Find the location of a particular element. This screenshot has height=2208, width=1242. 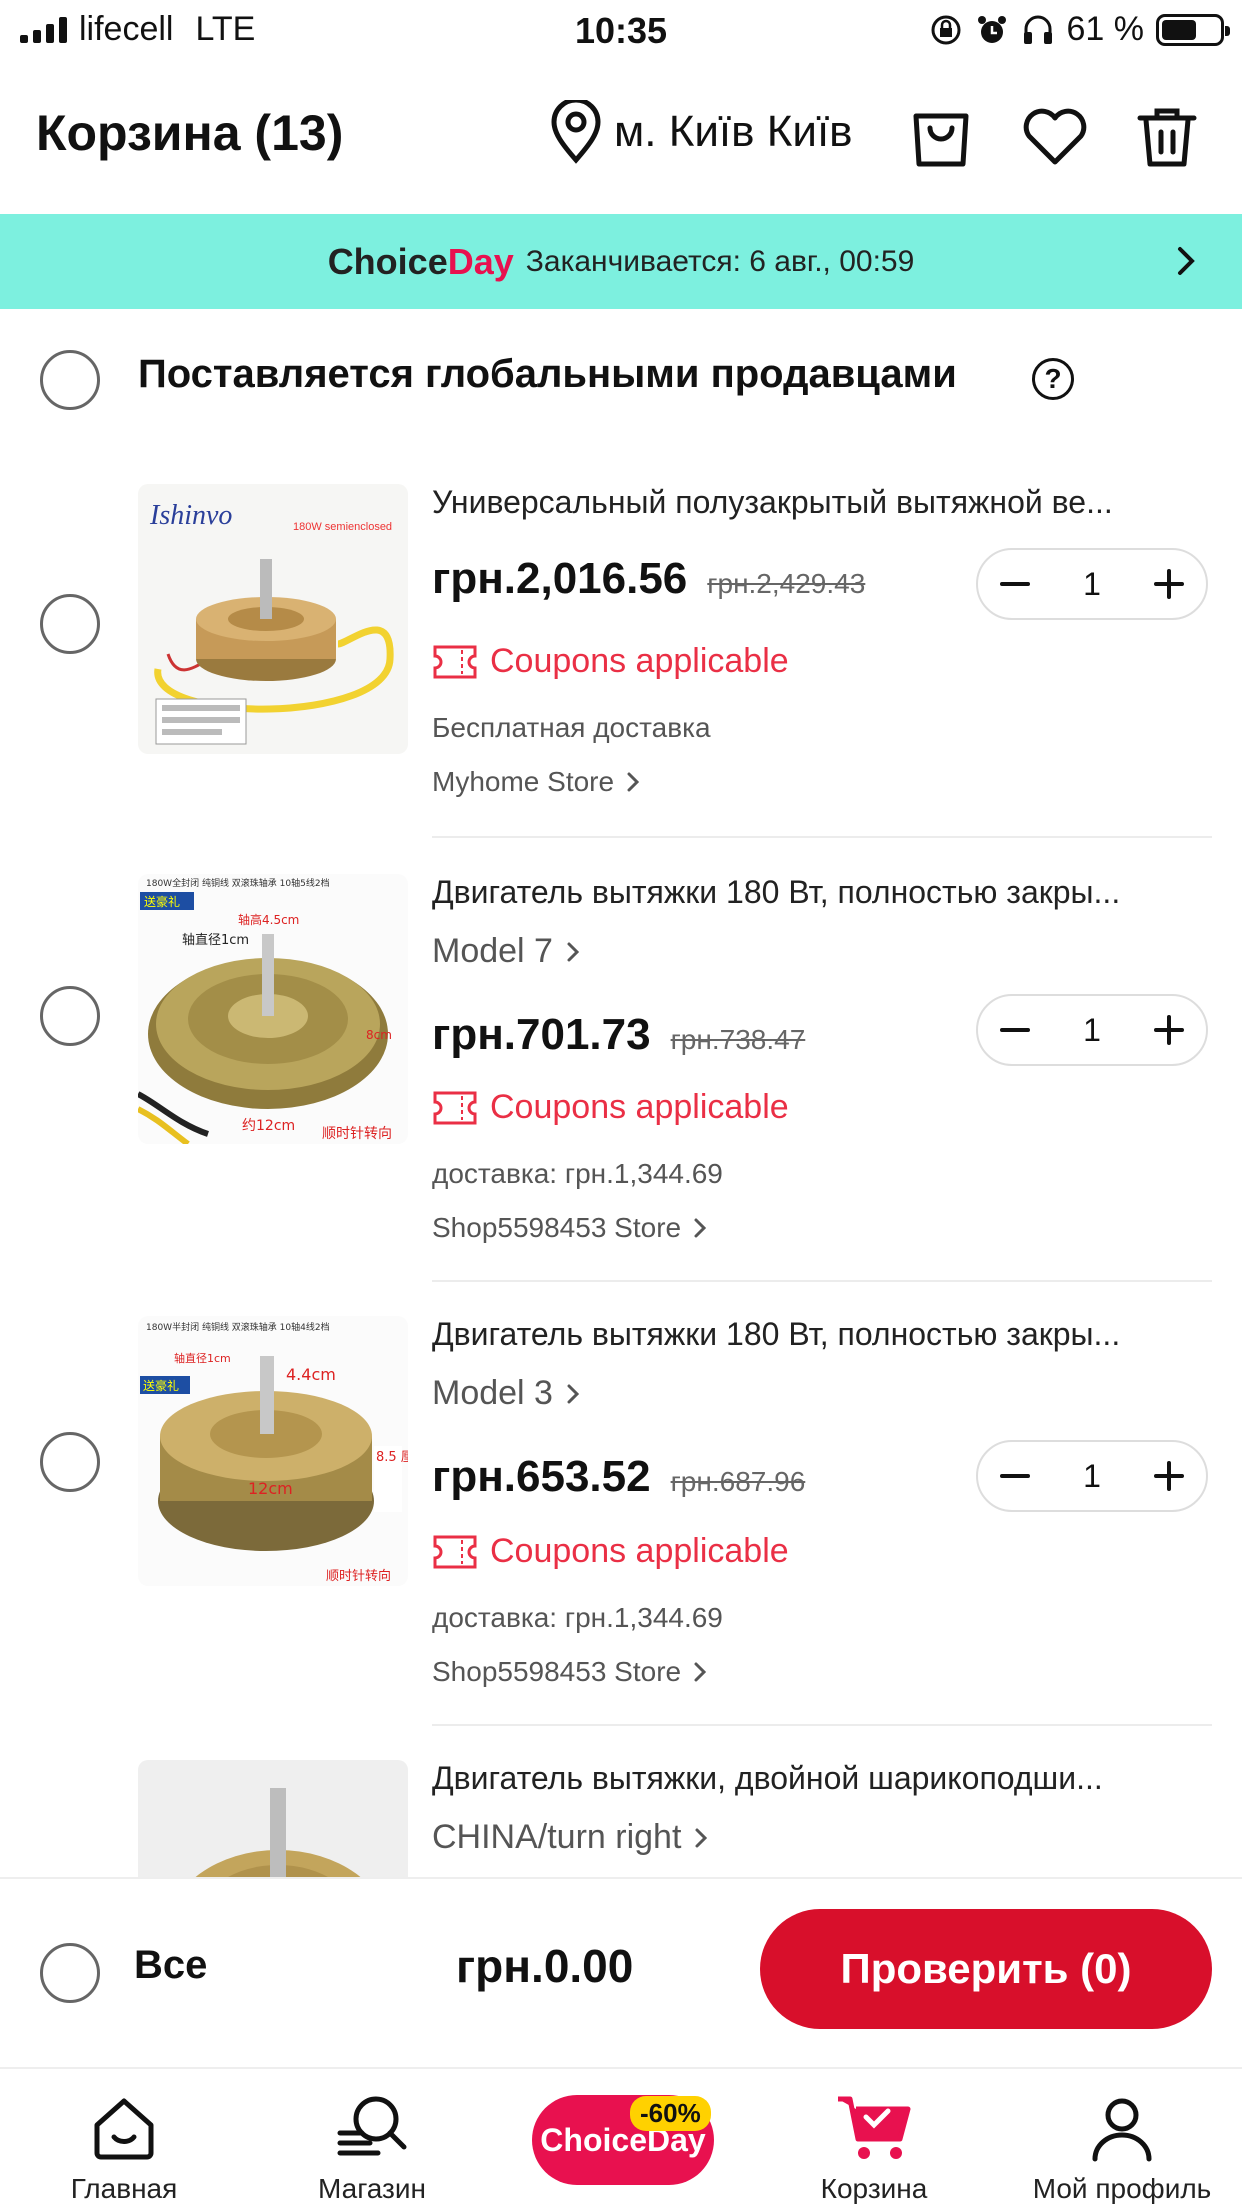

tab-profile: Мой профиль is located at coordinates (1122, 2138).